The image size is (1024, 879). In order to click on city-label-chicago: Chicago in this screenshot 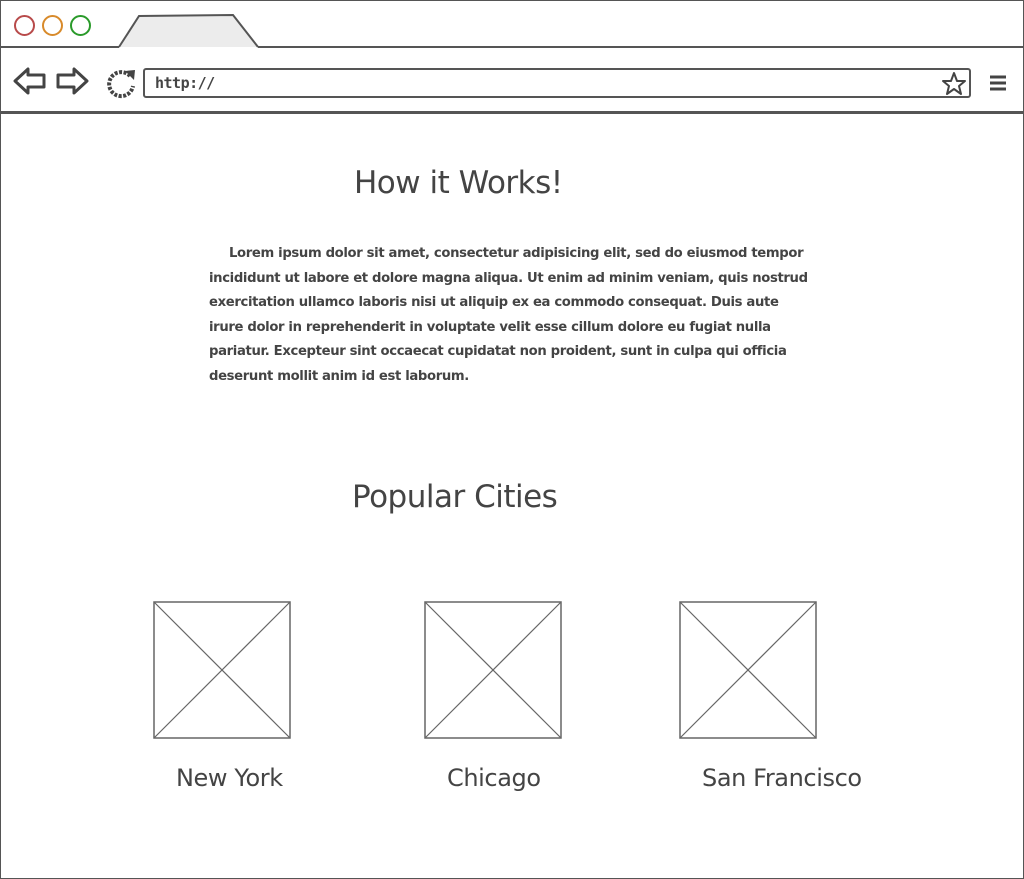, I will do `click(494, 778)`.